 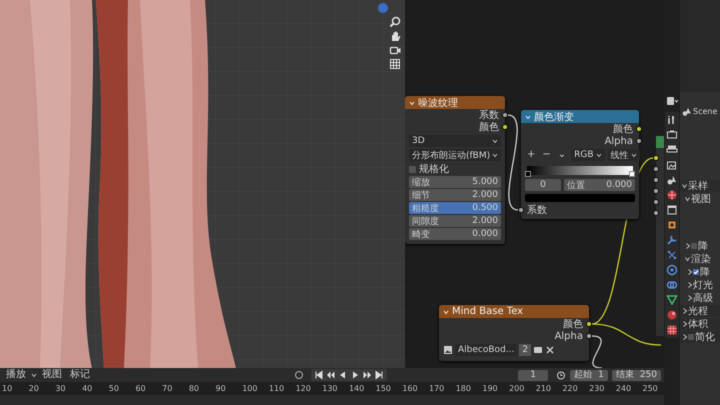 I want to click on panel-header: 视图, so click(x=700, y=199).